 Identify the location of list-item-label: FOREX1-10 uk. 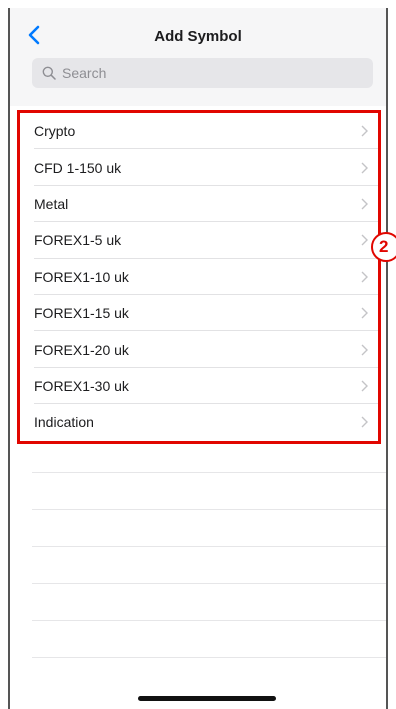
(81, 276).